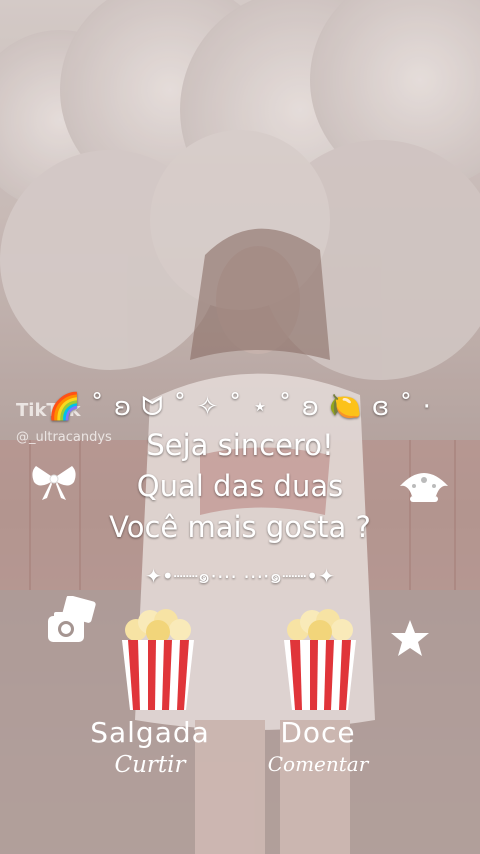  I want to click on camera-icon, so click(72, 619).